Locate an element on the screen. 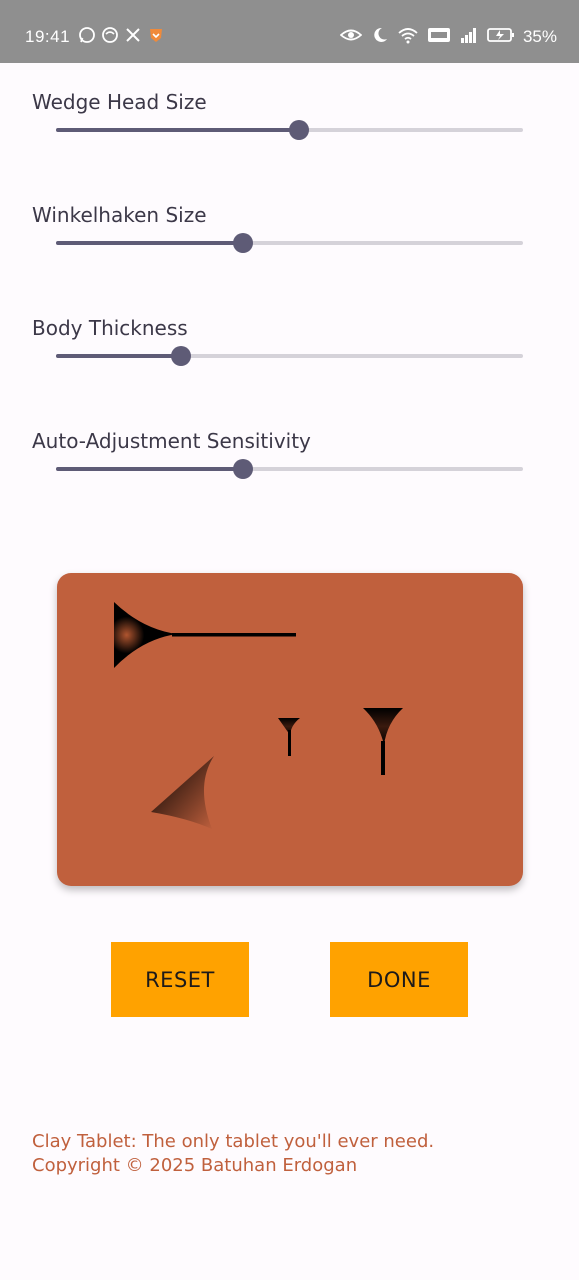 The width and height of the screenshot is (579, 1280). footer-copyright: Copyright © 2025 Batuhan Erdogan is located at coordinates (195, 1165).